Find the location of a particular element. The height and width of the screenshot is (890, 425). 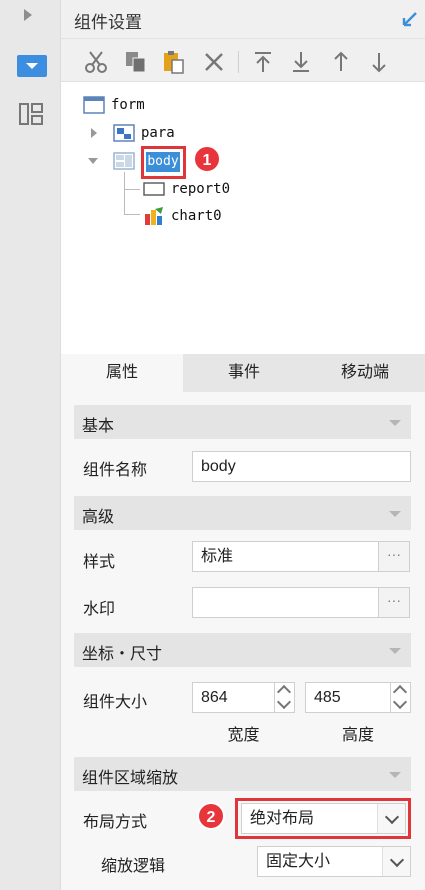

watermark-more-button: ··· is located at coordinates (394, 602).